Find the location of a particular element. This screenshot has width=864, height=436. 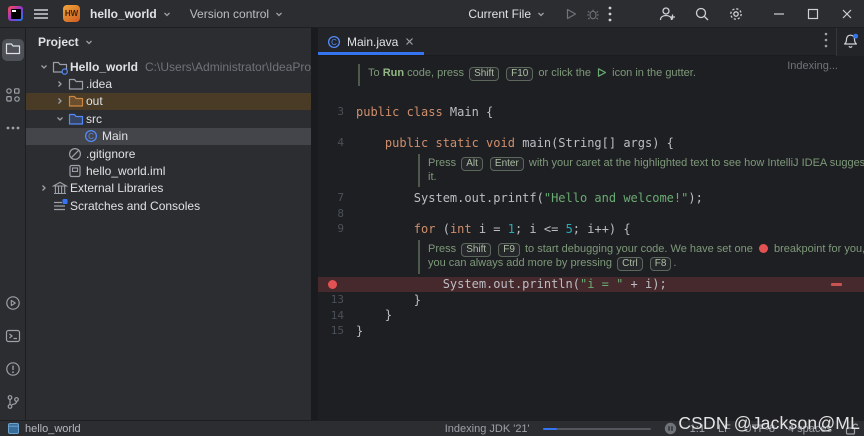

tree-item-scratches-and-consoles: Scratches and Consoles is located at coordinates (168, 205).